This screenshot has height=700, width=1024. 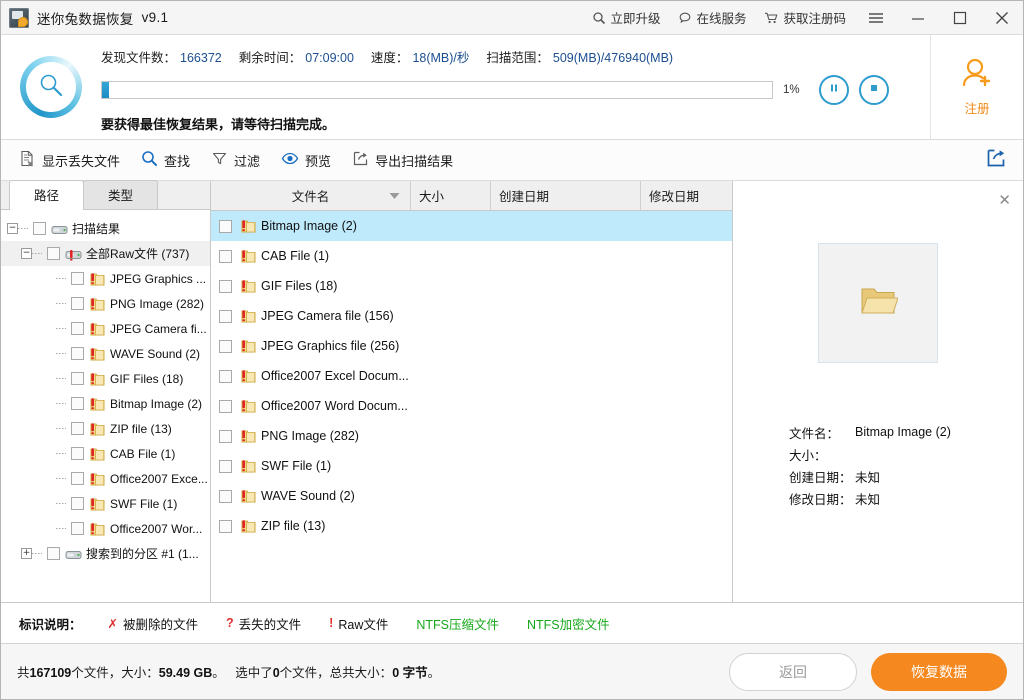 I want to click on preview-button: 预览, so click(x=312, y=160).